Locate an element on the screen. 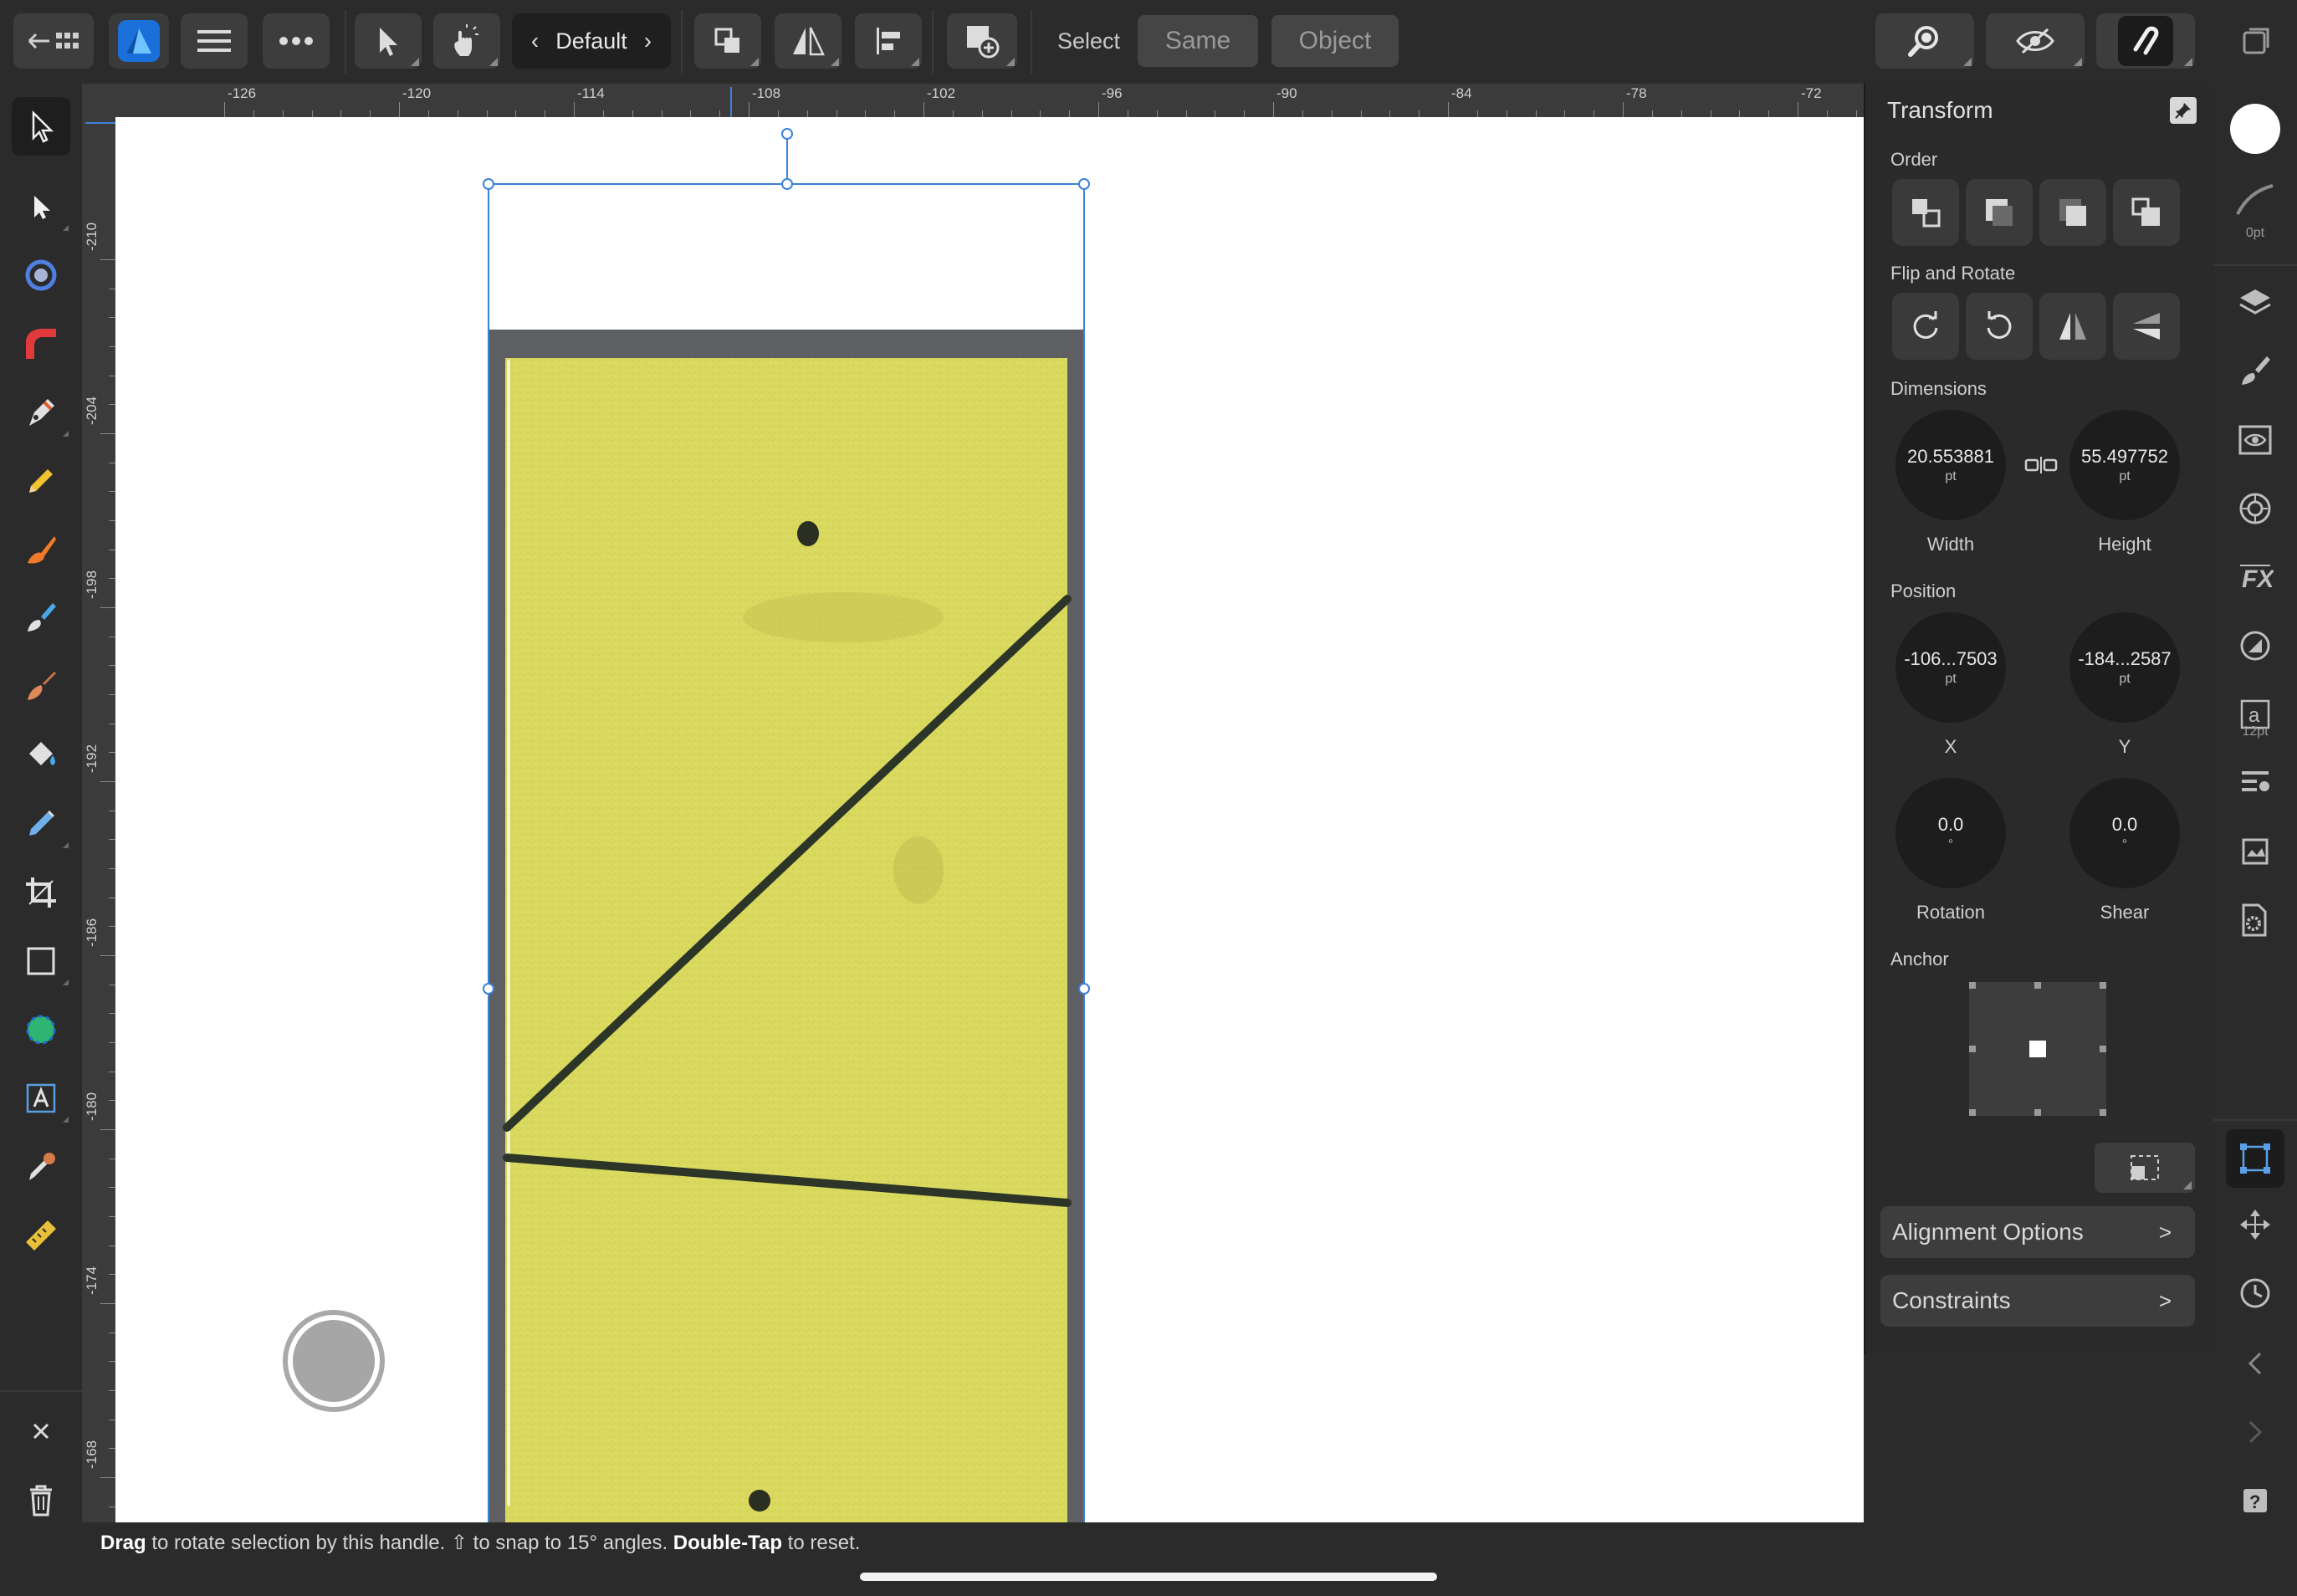  zoom-button is located at coordinates (1924, 41).